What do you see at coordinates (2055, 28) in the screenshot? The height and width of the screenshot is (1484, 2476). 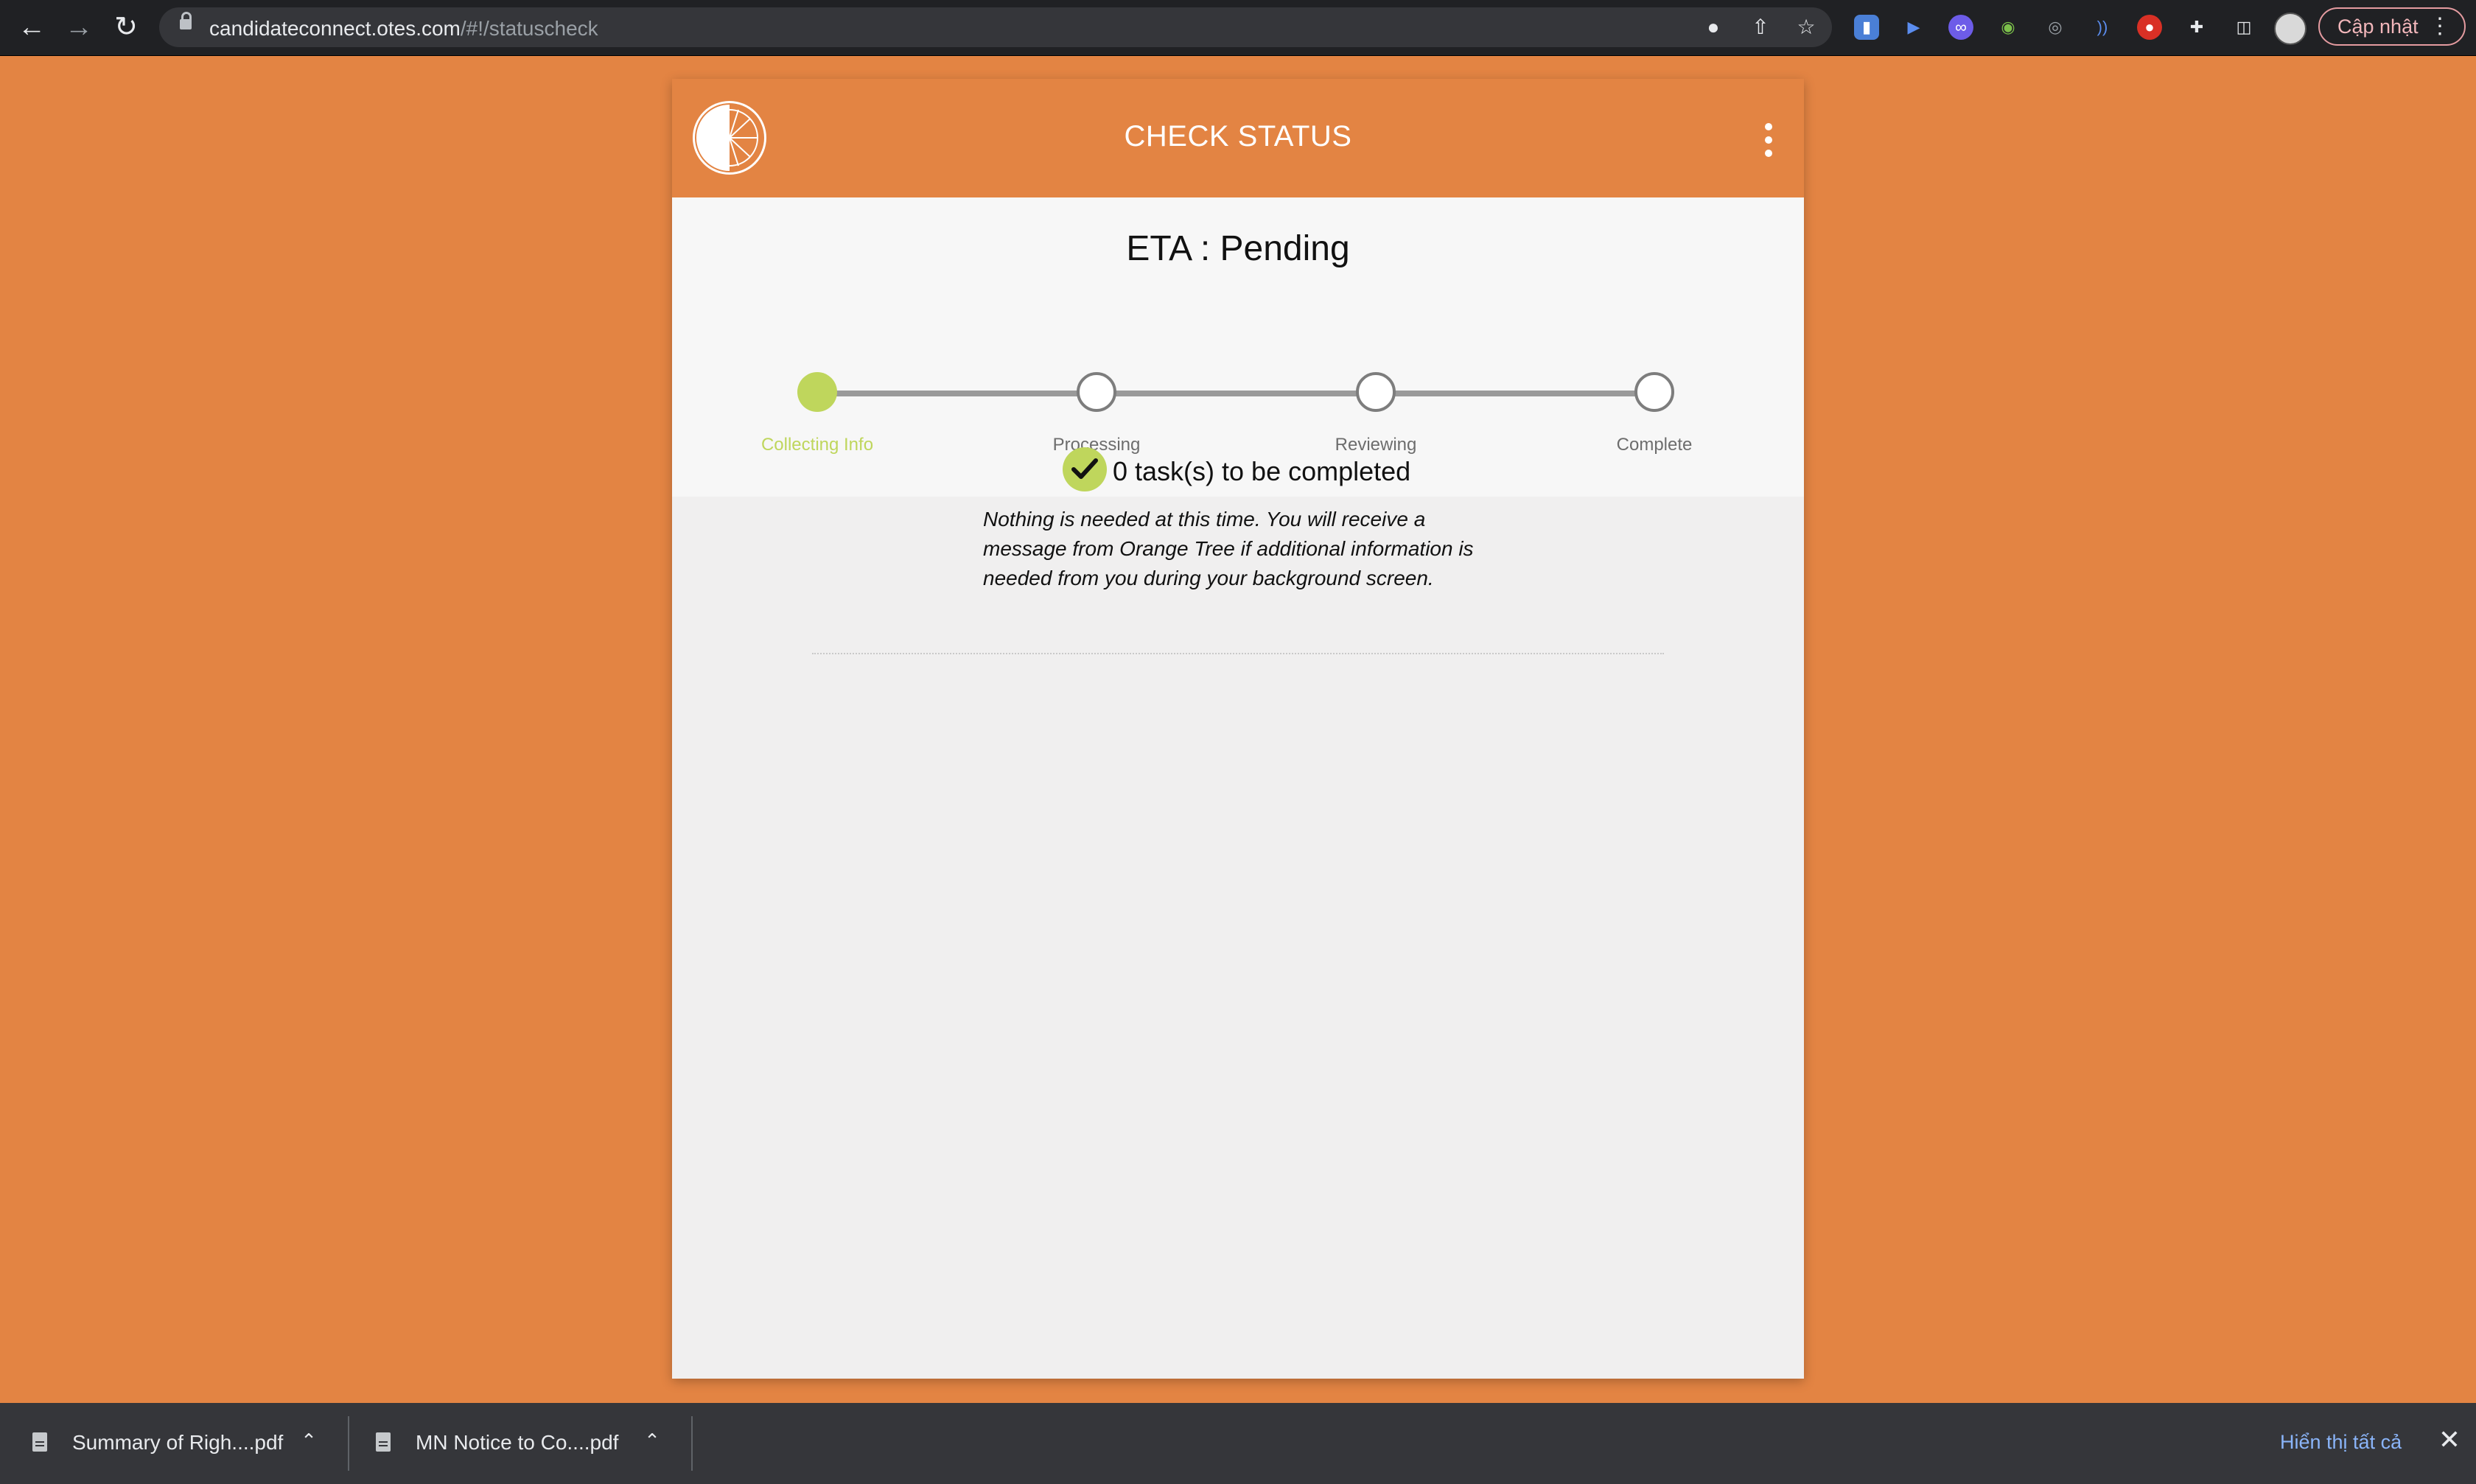 I see `target-ext-icon: ◎` at bounding box center [2055, 28].